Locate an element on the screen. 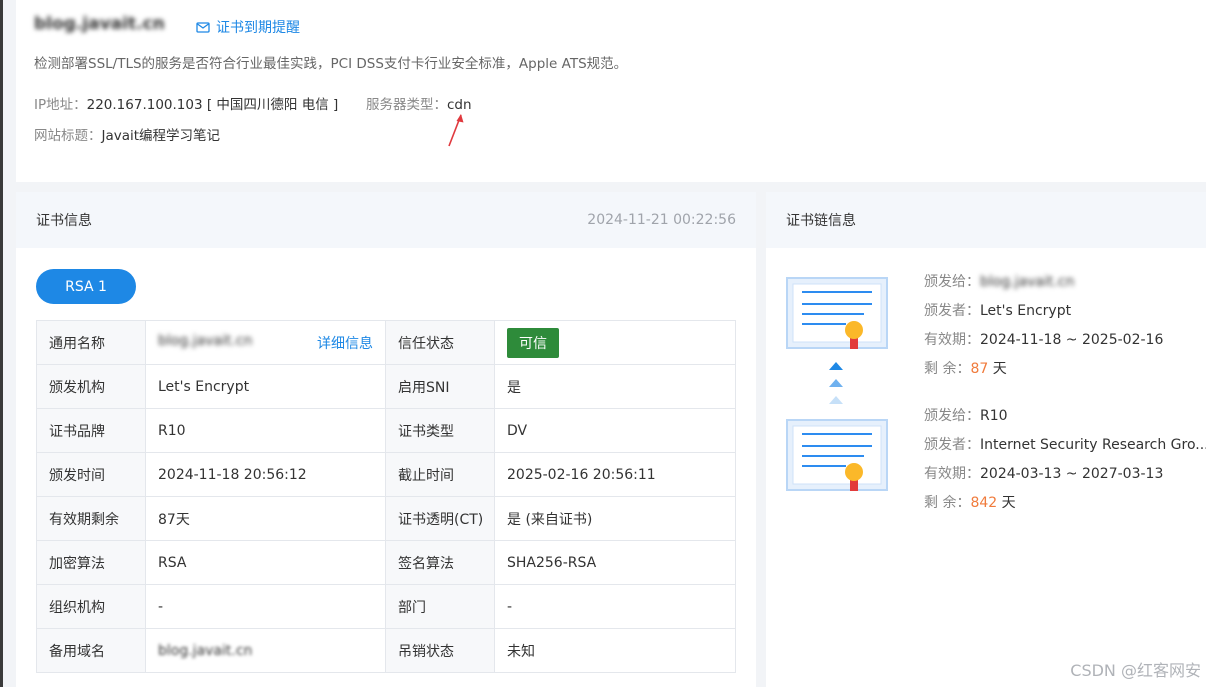  expiry-reminder-link: 证书到期提醒 is located at coordinates (248, 27).